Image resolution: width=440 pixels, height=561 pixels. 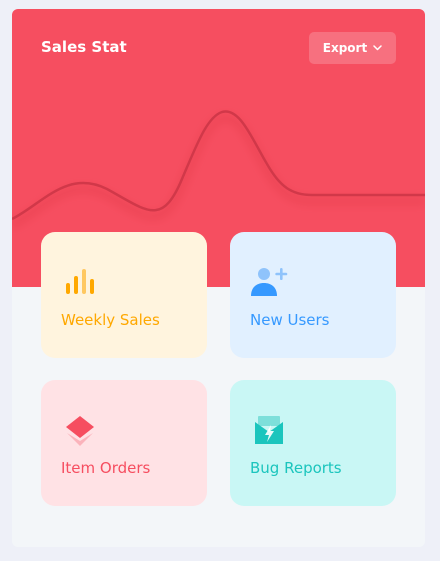 I want to click on bar-chart-icon, so click(x=80, y=281).